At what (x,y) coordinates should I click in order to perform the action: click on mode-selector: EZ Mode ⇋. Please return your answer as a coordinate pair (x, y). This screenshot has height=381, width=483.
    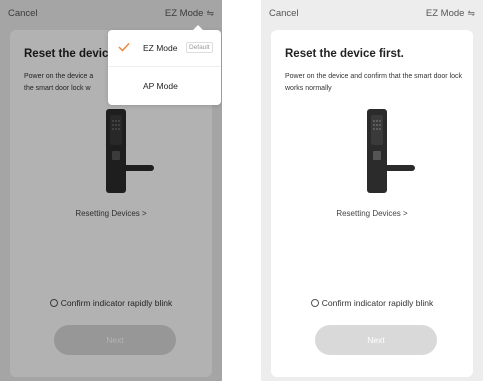
    Looking at the image, I should click on (450, 13).